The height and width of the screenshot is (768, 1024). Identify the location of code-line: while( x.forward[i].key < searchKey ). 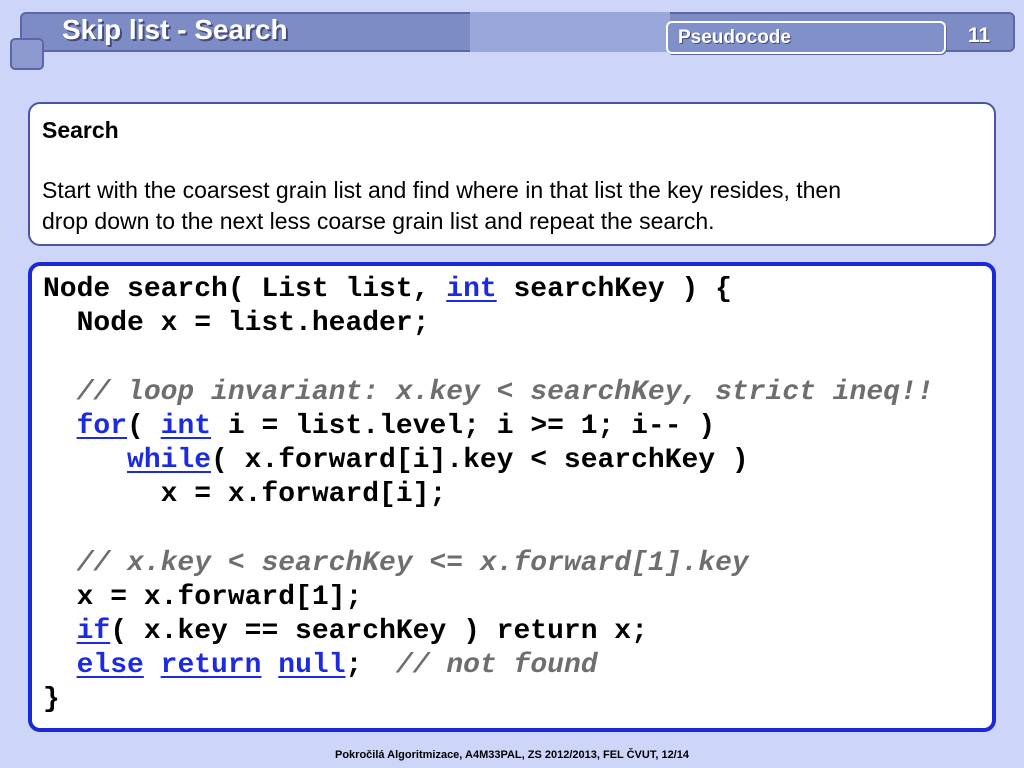
(396, 461).